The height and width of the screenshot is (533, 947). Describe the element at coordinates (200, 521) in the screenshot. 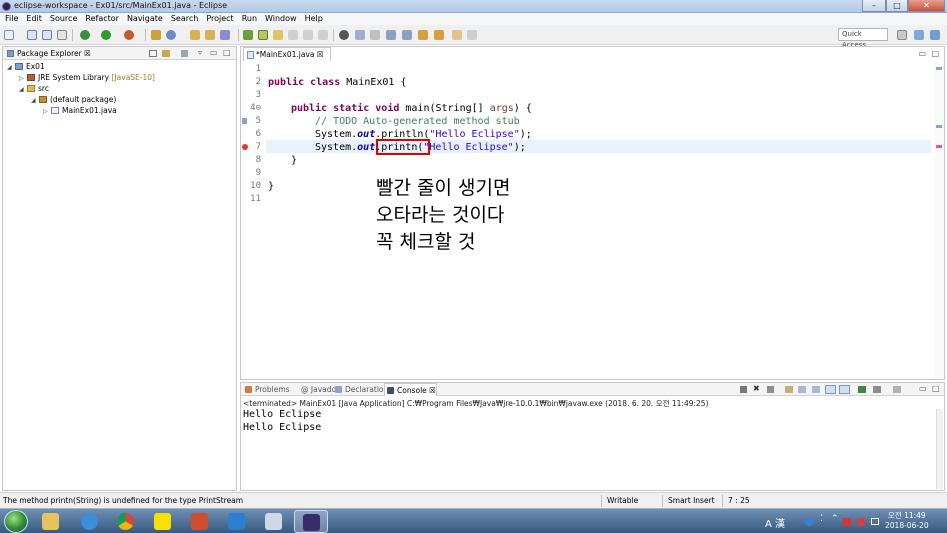

I see `taskbar-powerpoint` at that location.